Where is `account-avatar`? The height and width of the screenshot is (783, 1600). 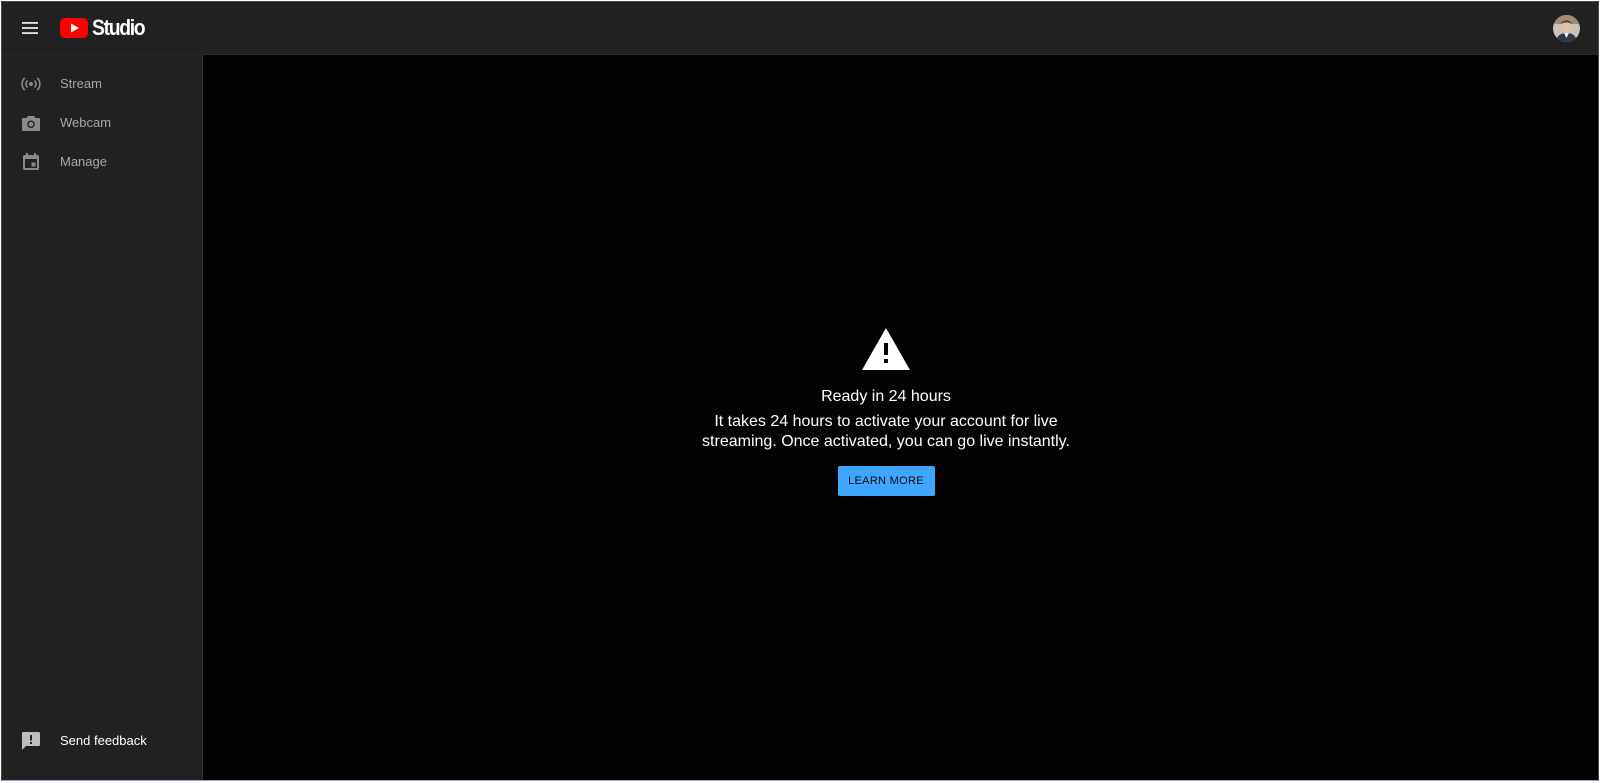 account-avatar is located at coordinates (1566, 28).